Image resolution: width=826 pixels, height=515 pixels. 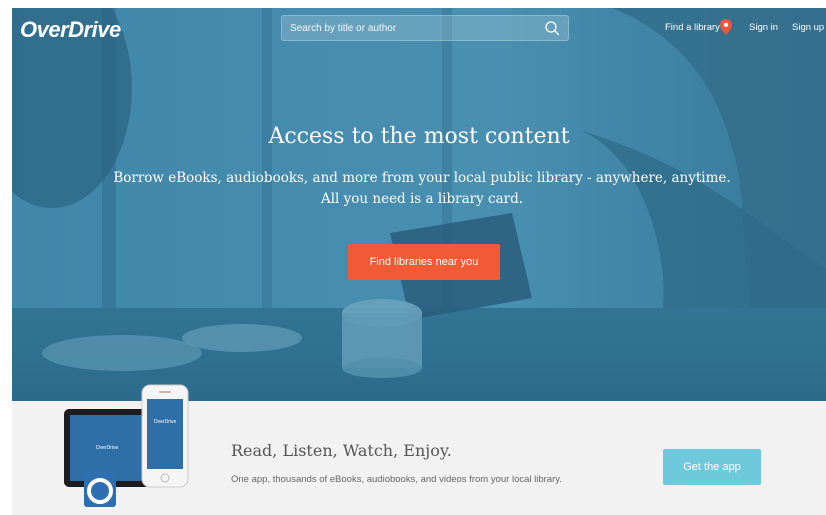 What do you see at coordinates (692, 27) in the screenshot?
I see `find-library-link: Find a library` at bounding box center [692, 27].